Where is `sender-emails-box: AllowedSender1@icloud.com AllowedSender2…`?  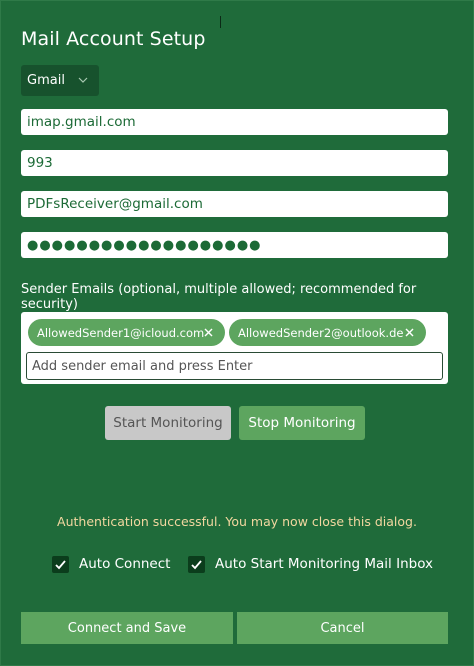
sender-emails-box: AllowedSender1@icloud.com AllowedSender2… is located at coordinates (234, 348).